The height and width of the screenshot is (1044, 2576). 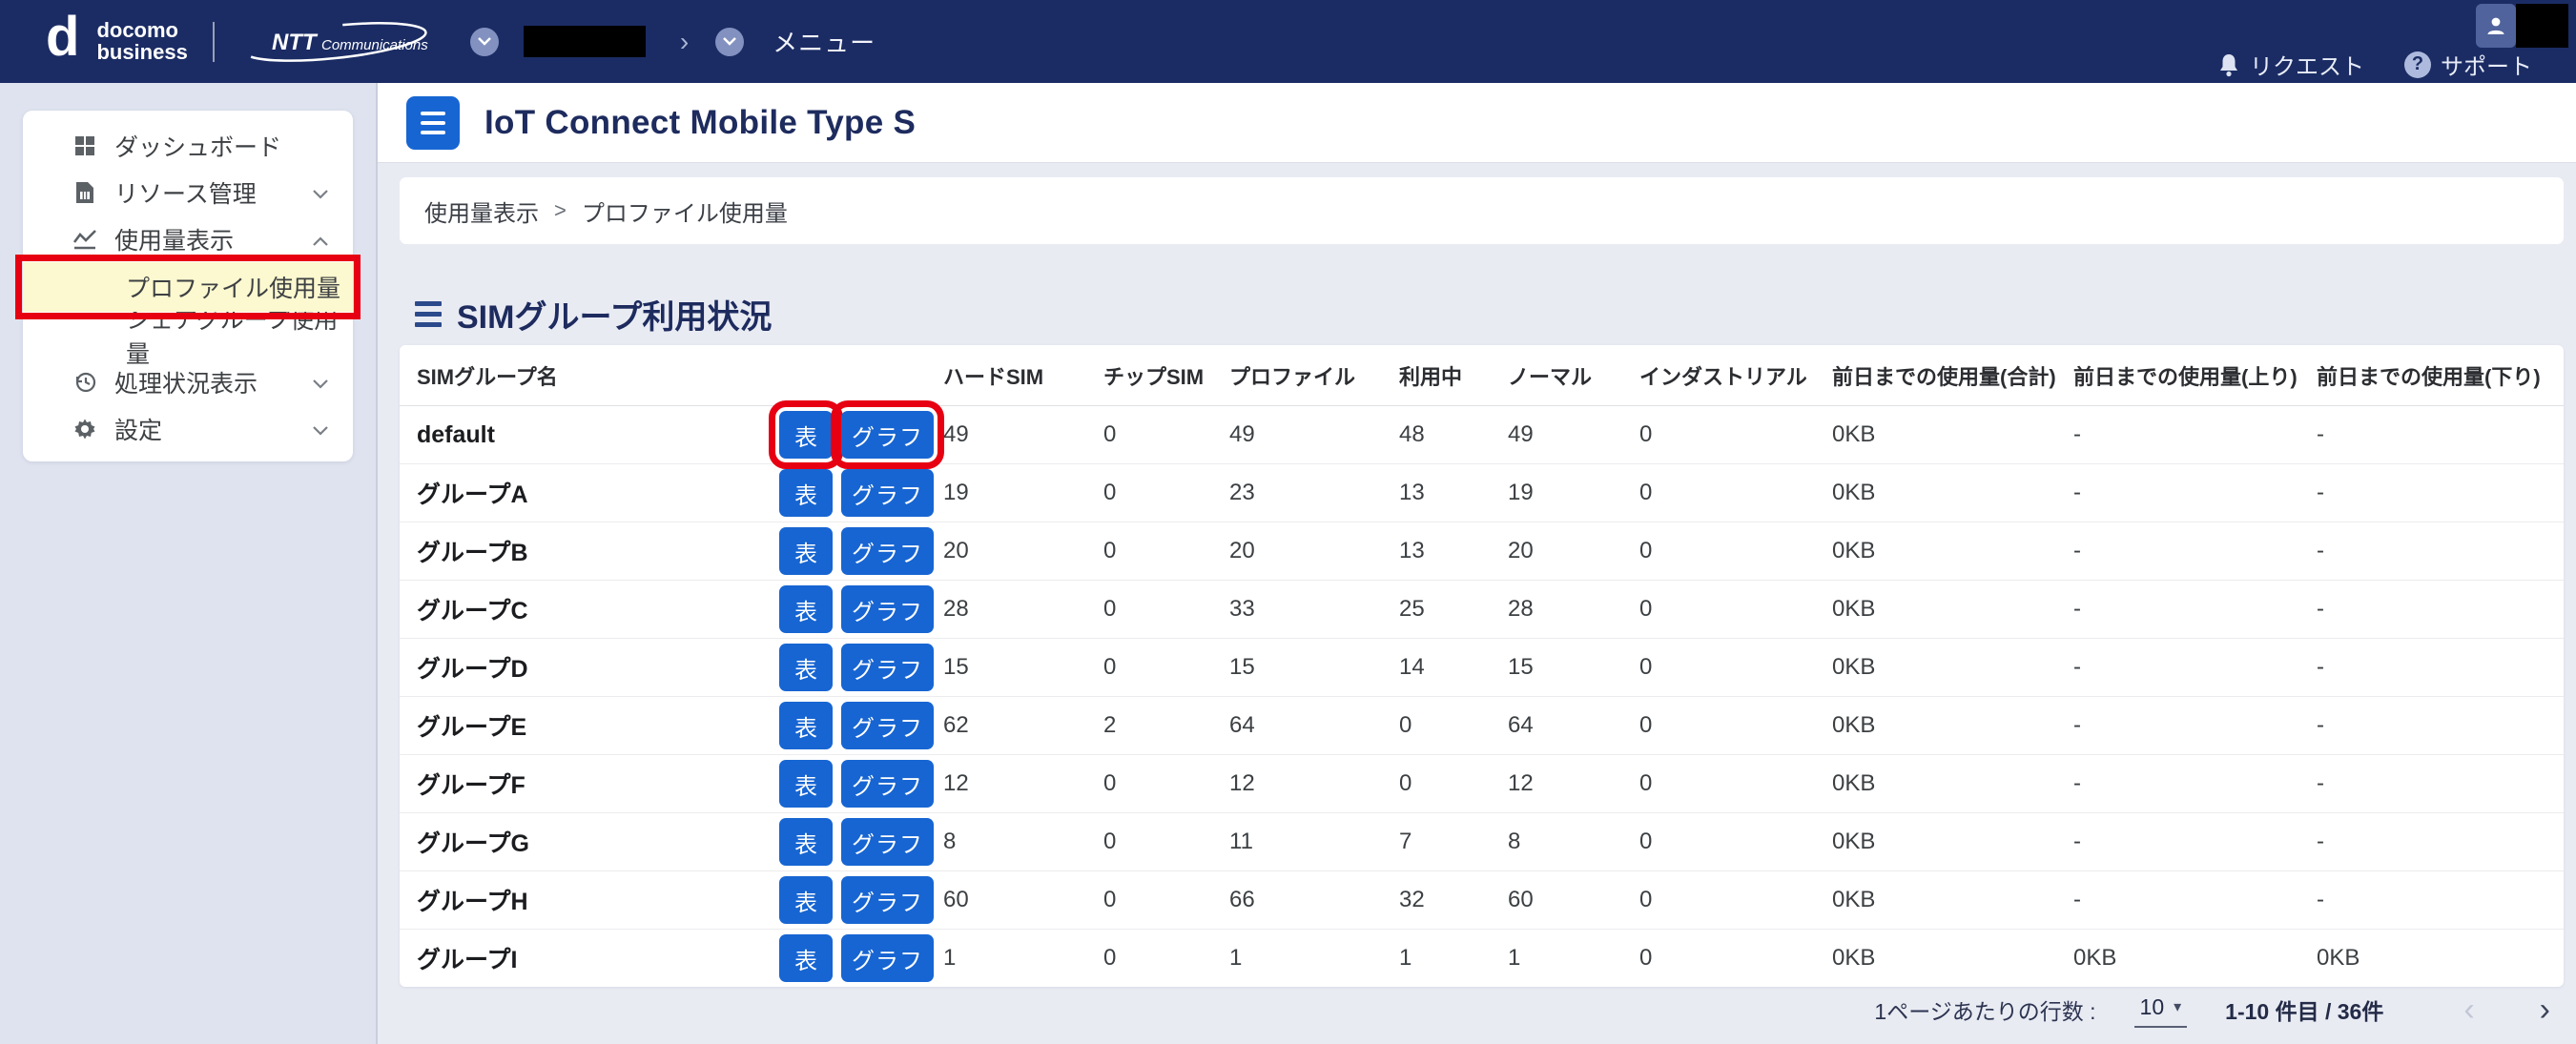 I want to click on person-icon, so click(x=2495, y=25).